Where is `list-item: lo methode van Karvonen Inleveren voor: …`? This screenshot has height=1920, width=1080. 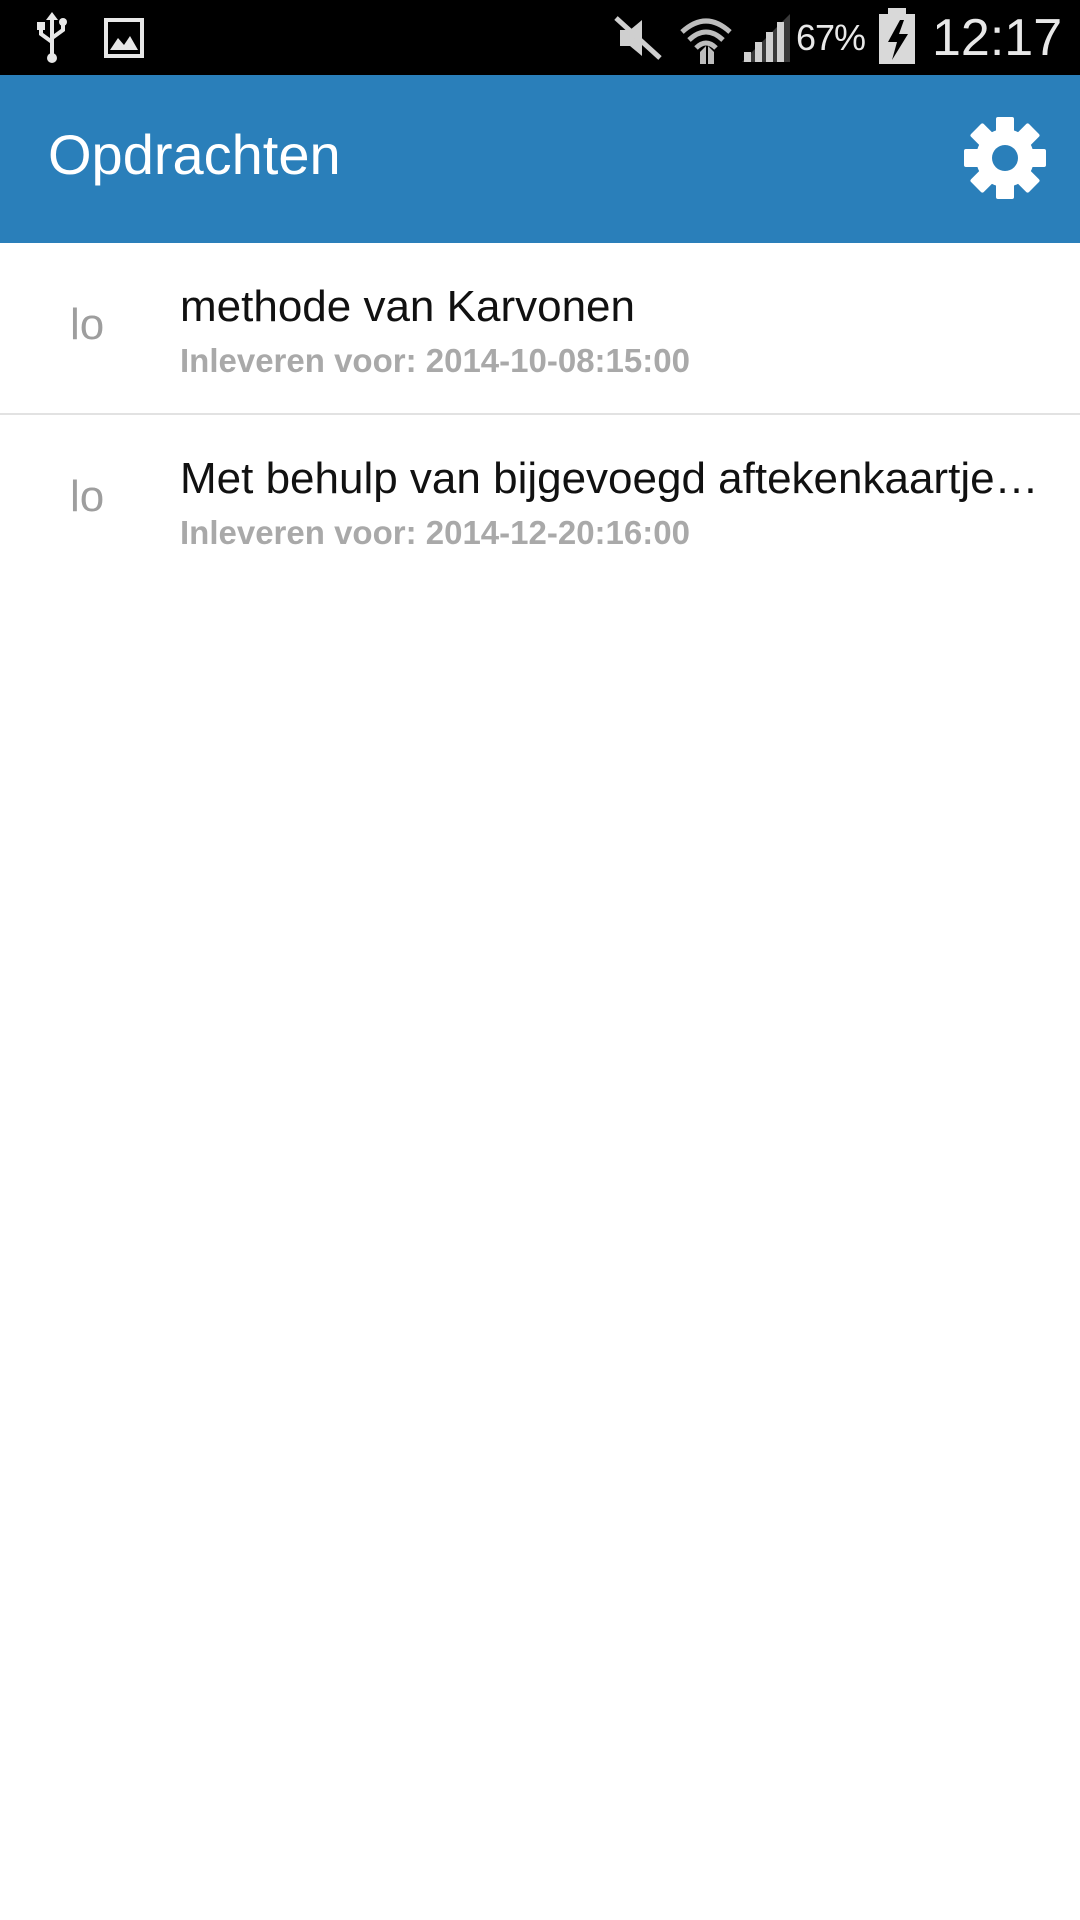 list-item: lo methode van Karvonen Inleveren voor: … is located at coordinates (540, 329).